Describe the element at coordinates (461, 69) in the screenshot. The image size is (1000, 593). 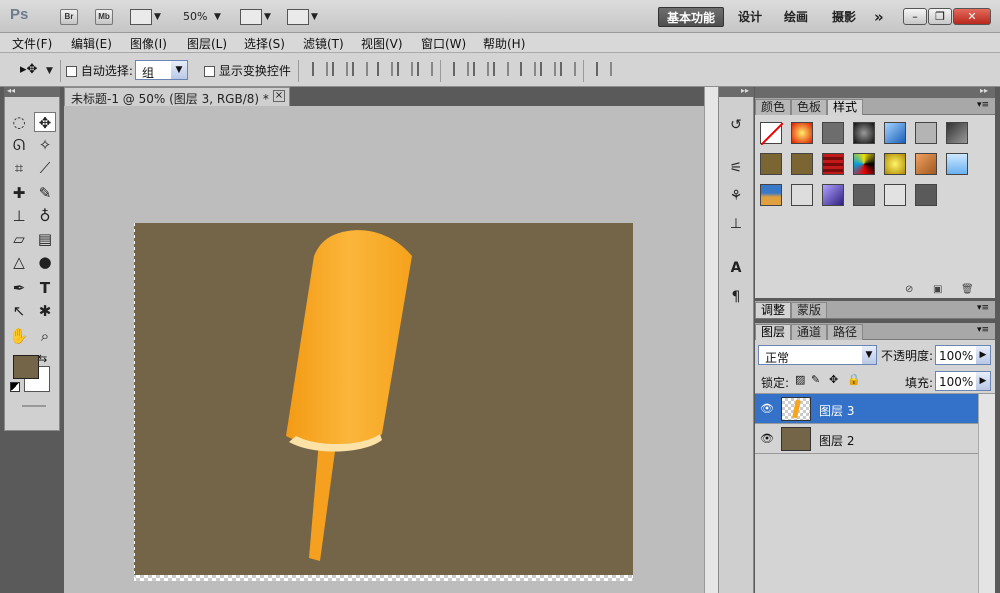
I see `distribute-top-icon` at that location.